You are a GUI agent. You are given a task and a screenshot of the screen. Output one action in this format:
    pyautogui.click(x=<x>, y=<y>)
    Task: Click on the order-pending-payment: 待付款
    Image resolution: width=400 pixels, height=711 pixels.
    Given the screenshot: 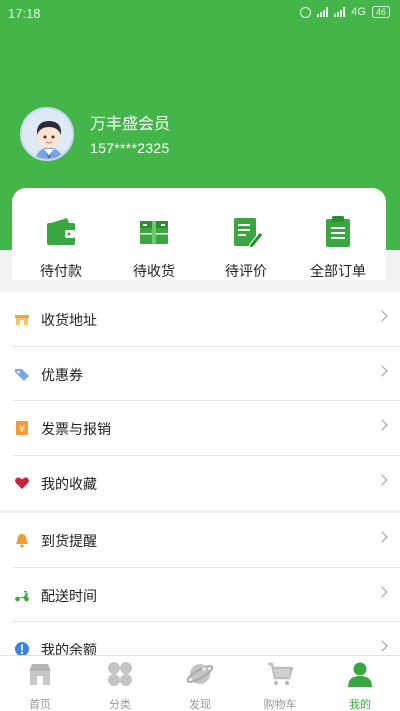 What is the action you would take?
    pyautogui.click(x=61, y=247)
    